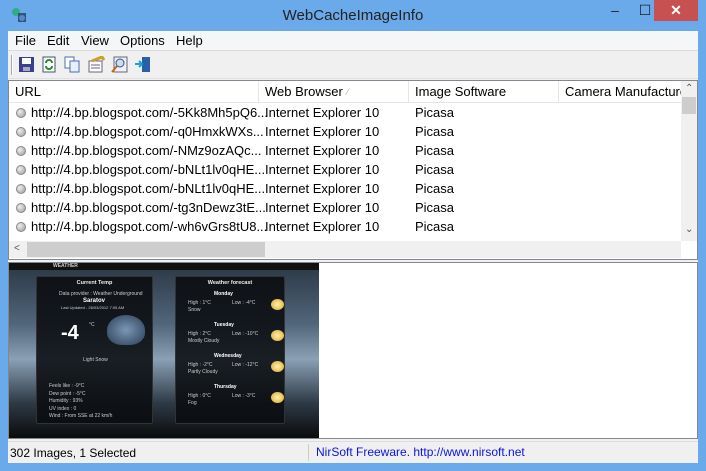  I want to click on title-bar: WebCacheImageInfo ‒ ☐ ✕, so click(353, 15).